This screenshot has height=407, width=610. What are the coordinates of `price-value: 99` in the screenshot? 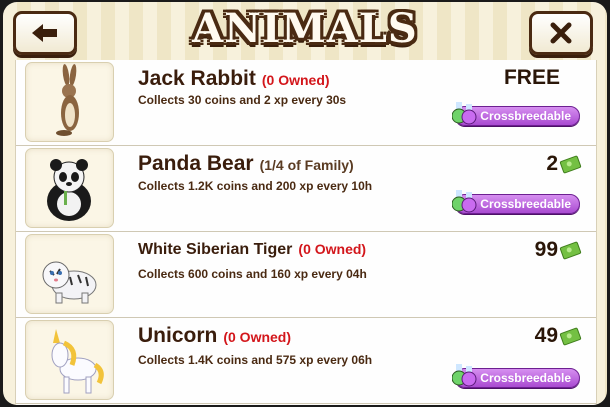 It's located at (546, 249).